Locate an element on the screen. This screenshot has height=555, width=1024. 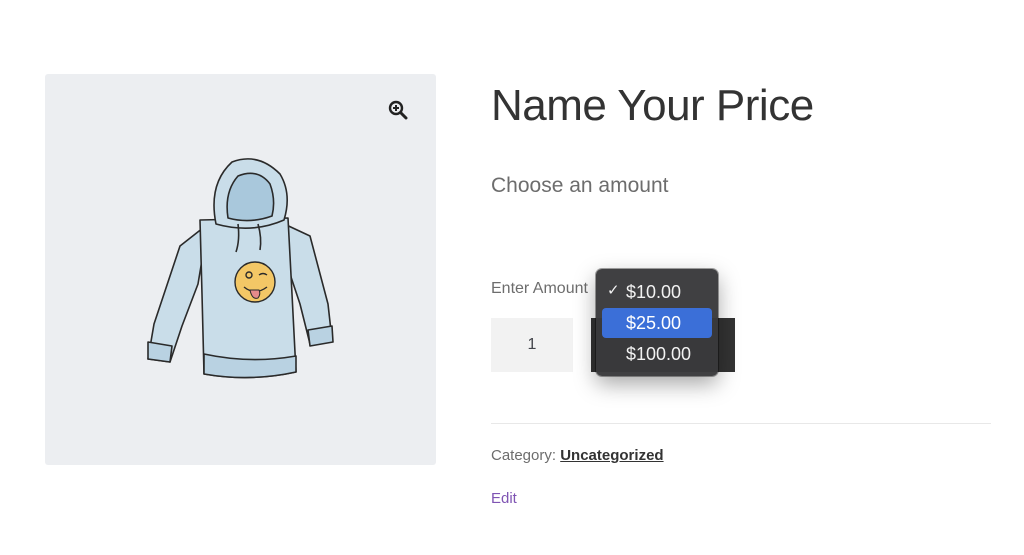
price-text: Choose an amount is located at coordinates (580, 185).